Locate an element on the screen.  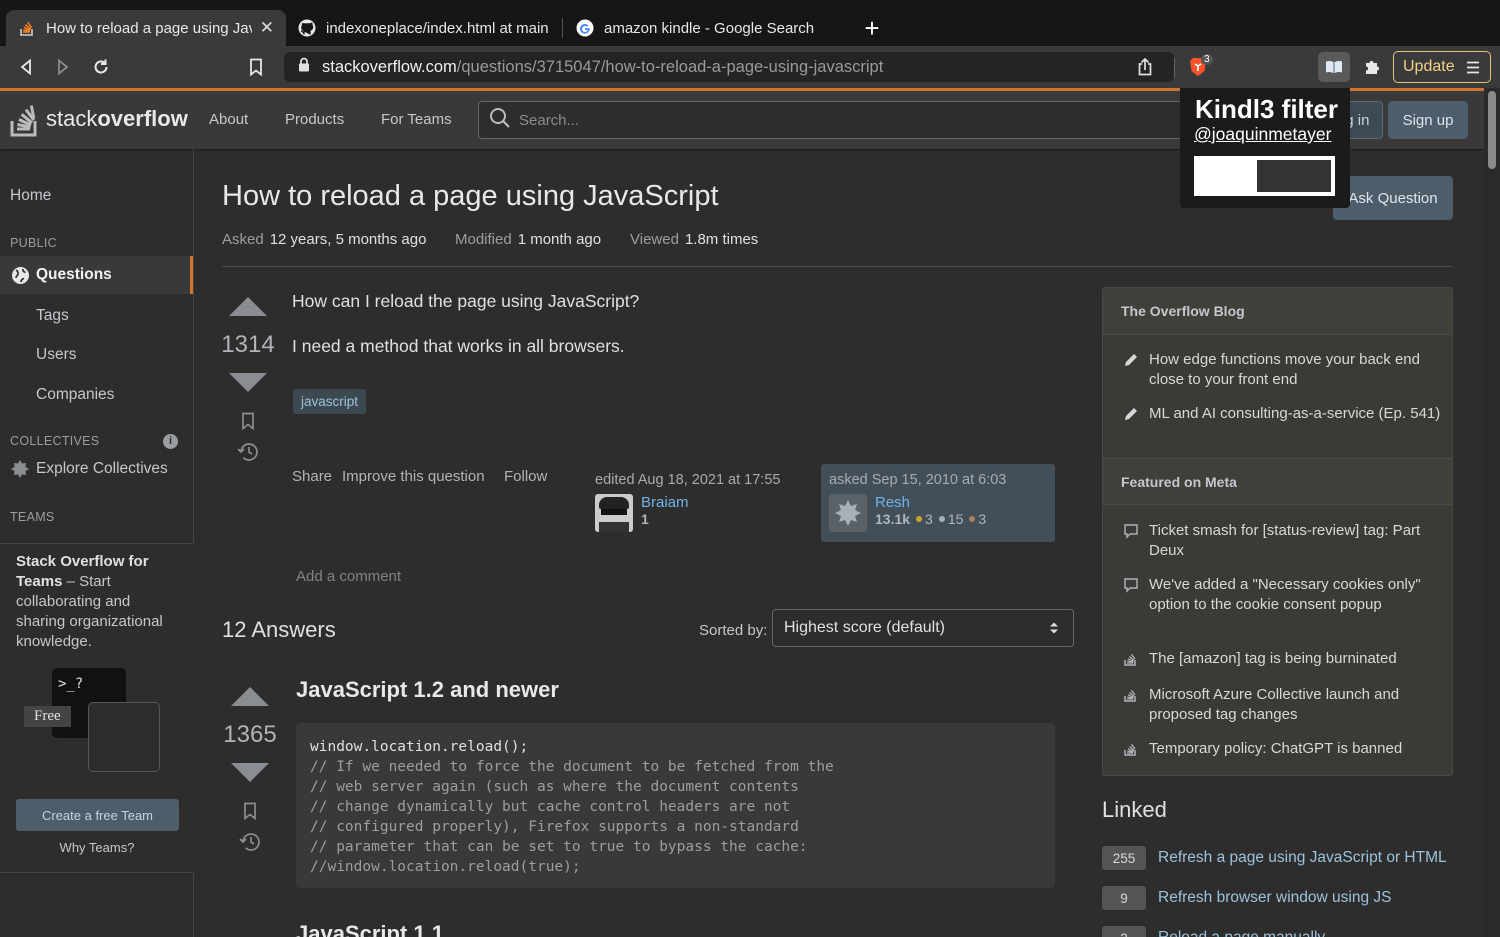
update-button: Update is located at coordinates (1442, 67).